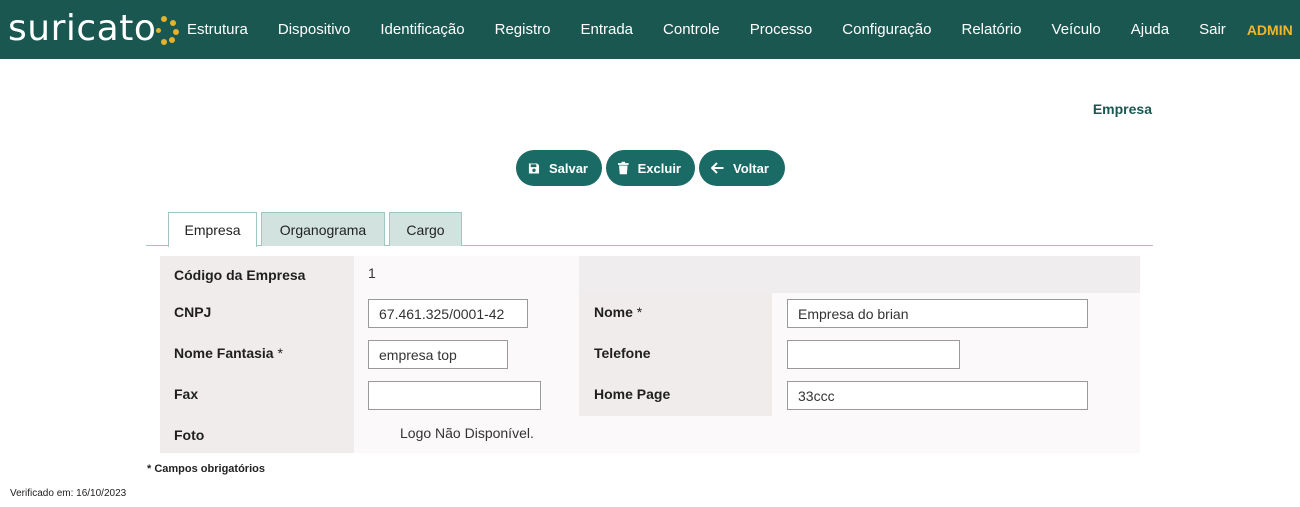 This screenshot has width=1300, height=507. I want to click on cnpj-label: CNPJ, so click(193, 312).